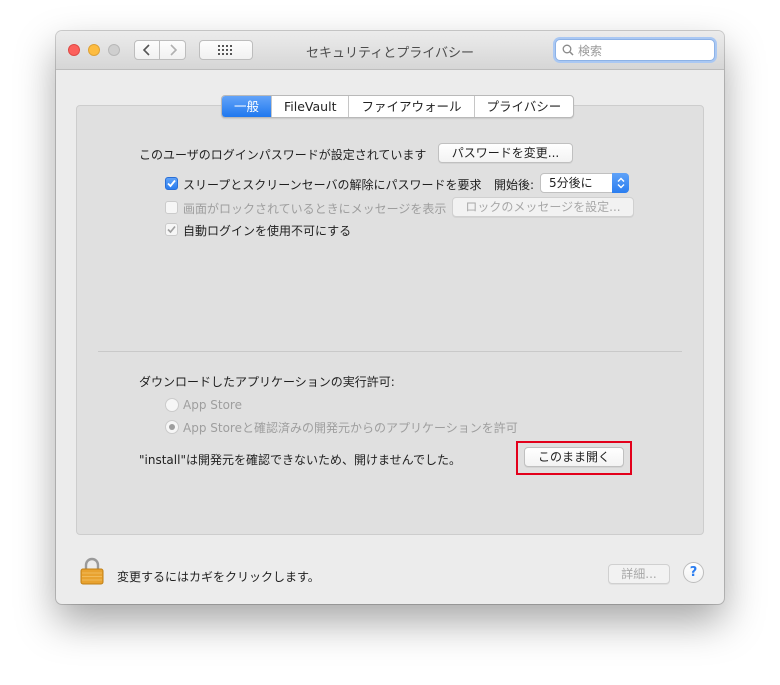 This screenshot has height=685, width=780. Describe the element at coordinates (309, 106) in the screenshot. I see `tab-filevault: FileVault` at that location.